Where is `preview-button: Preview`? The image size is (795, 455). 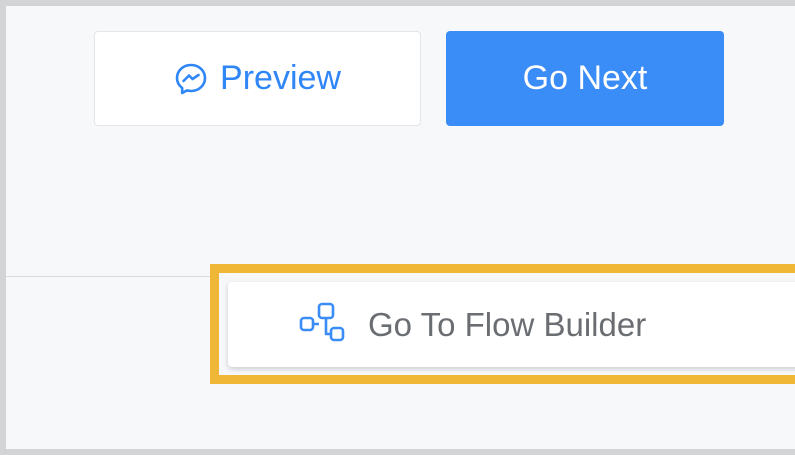
preview-button: Preview is located at coordinates (257, 78).